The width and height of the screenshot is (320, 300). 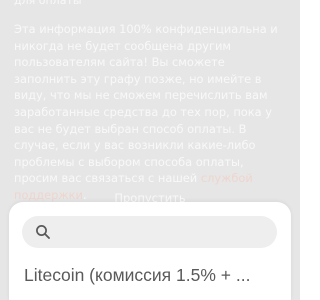 I want to click on search-input, so click(x=162, y=232).